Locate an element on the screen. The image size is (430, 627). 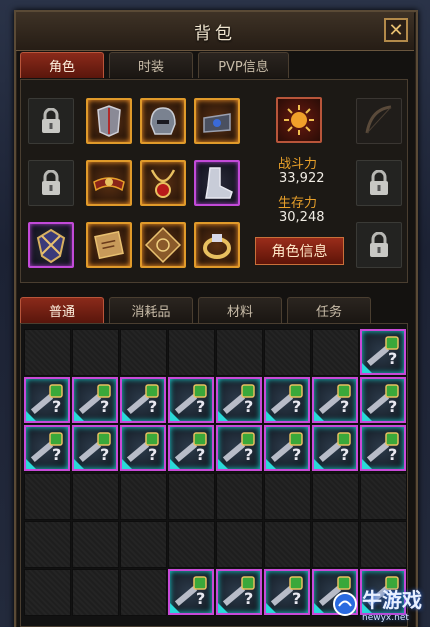
survival-power-label: 生存力 is located at coordinates (298, 203).